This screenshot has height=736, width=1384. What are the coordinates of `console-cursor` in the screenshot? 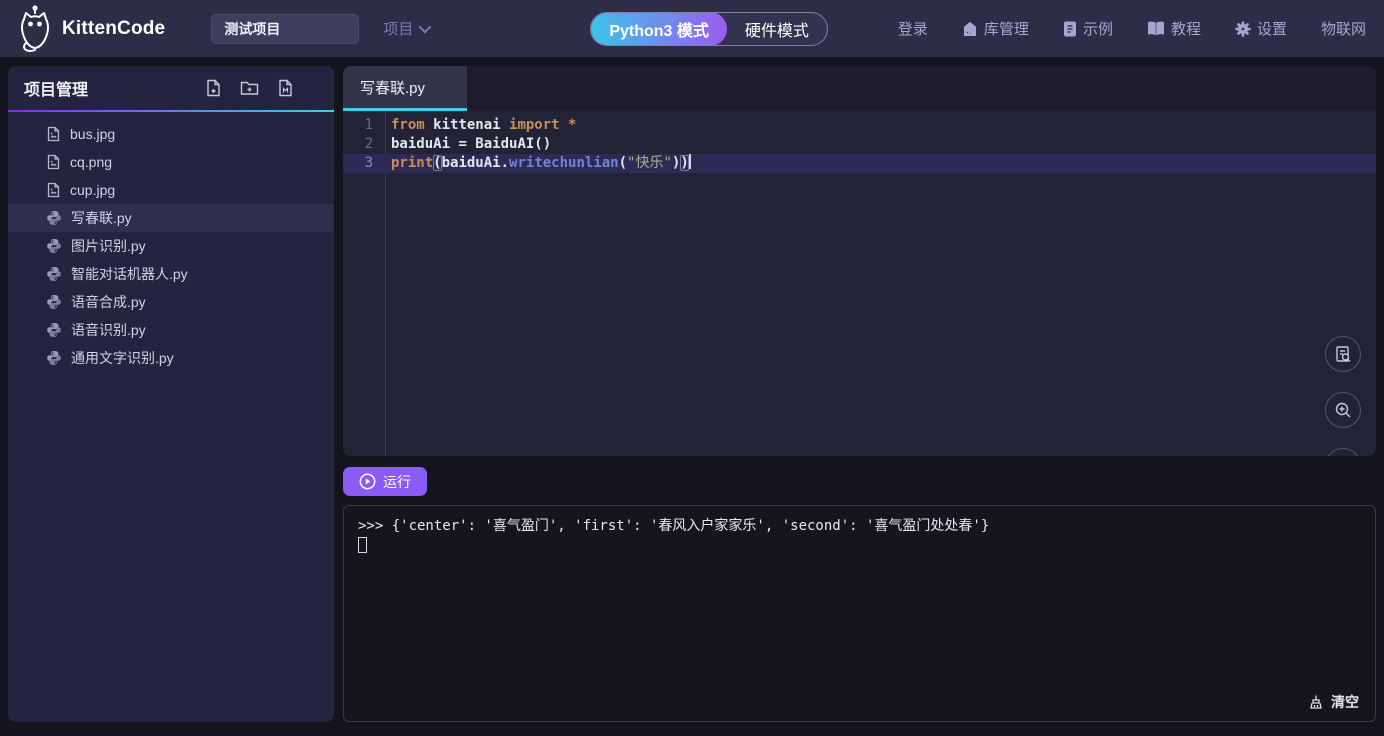 It's located at (362, 545).